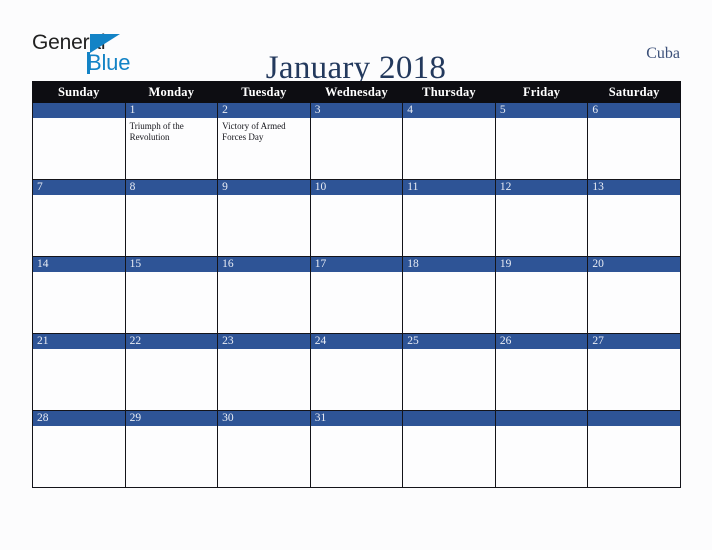  Describe the element at coordinates (79, 92) in the screenshot. I see `weekday-header-sunday: Sunday` at that location.